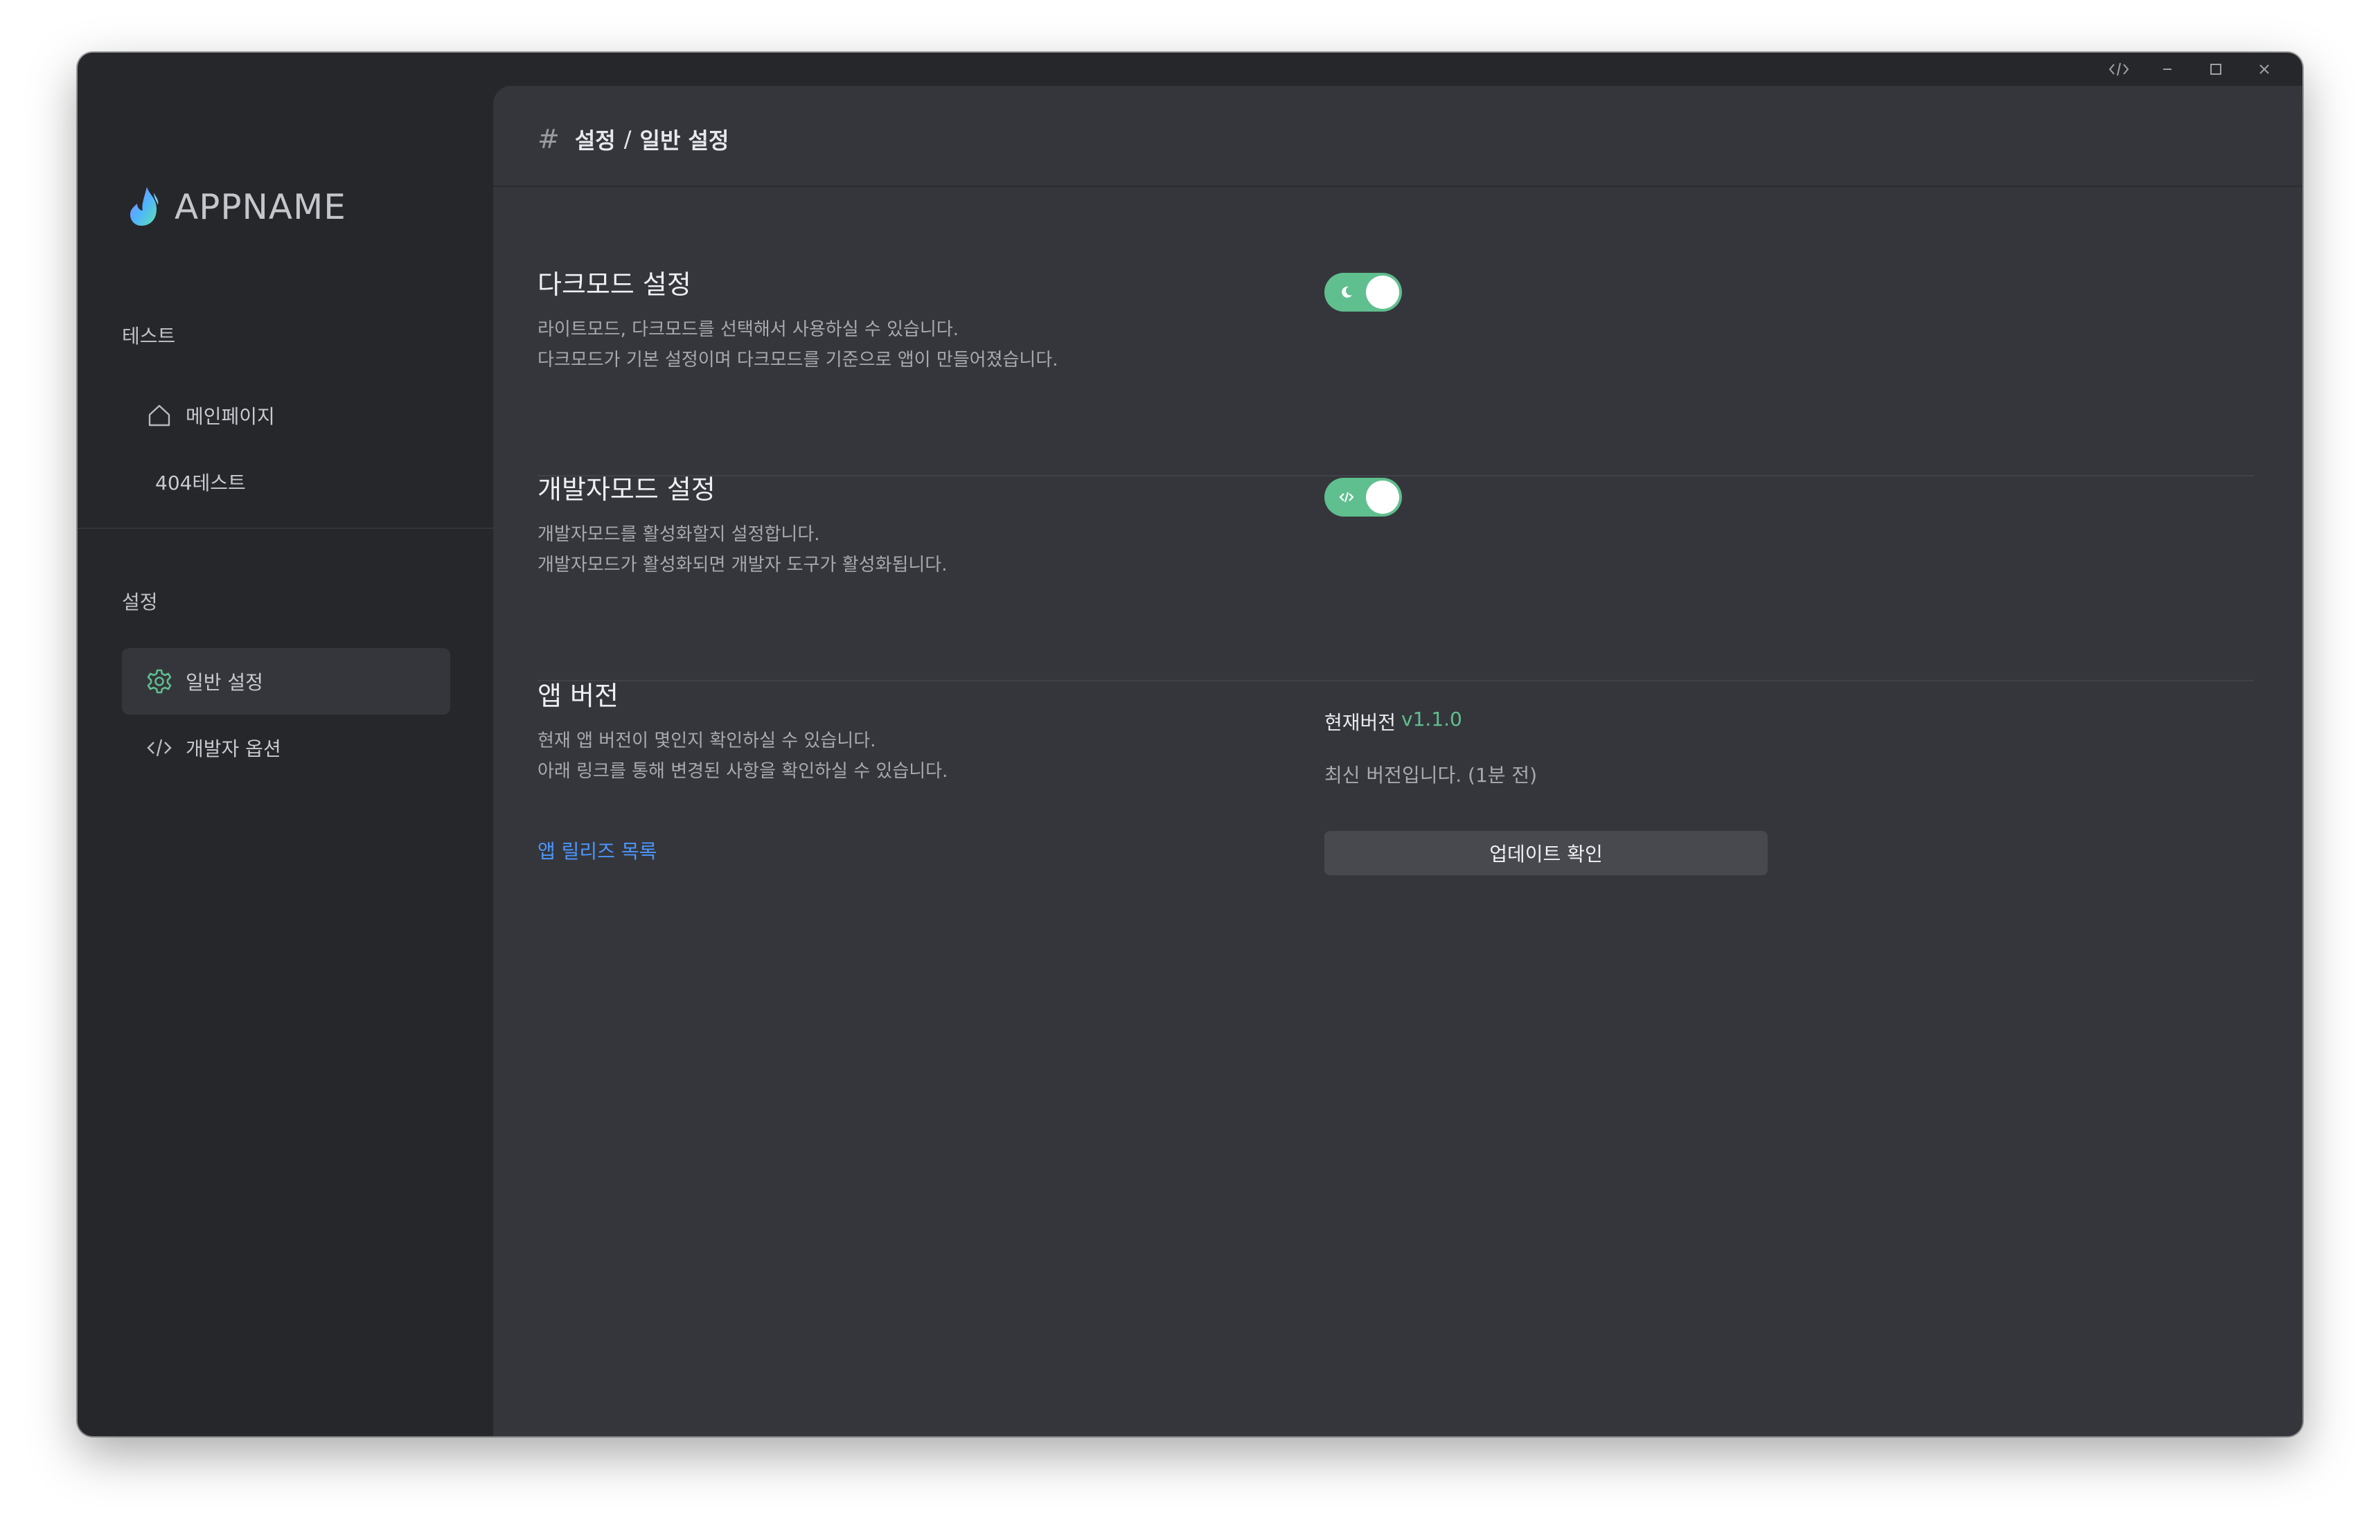 This screenshot has width=2380, height=1540. What do you see at coordinates (149, 336) in the screenshot?
I see `sidebar-section-test-title: 테스트` at bounding box center [149, 336].